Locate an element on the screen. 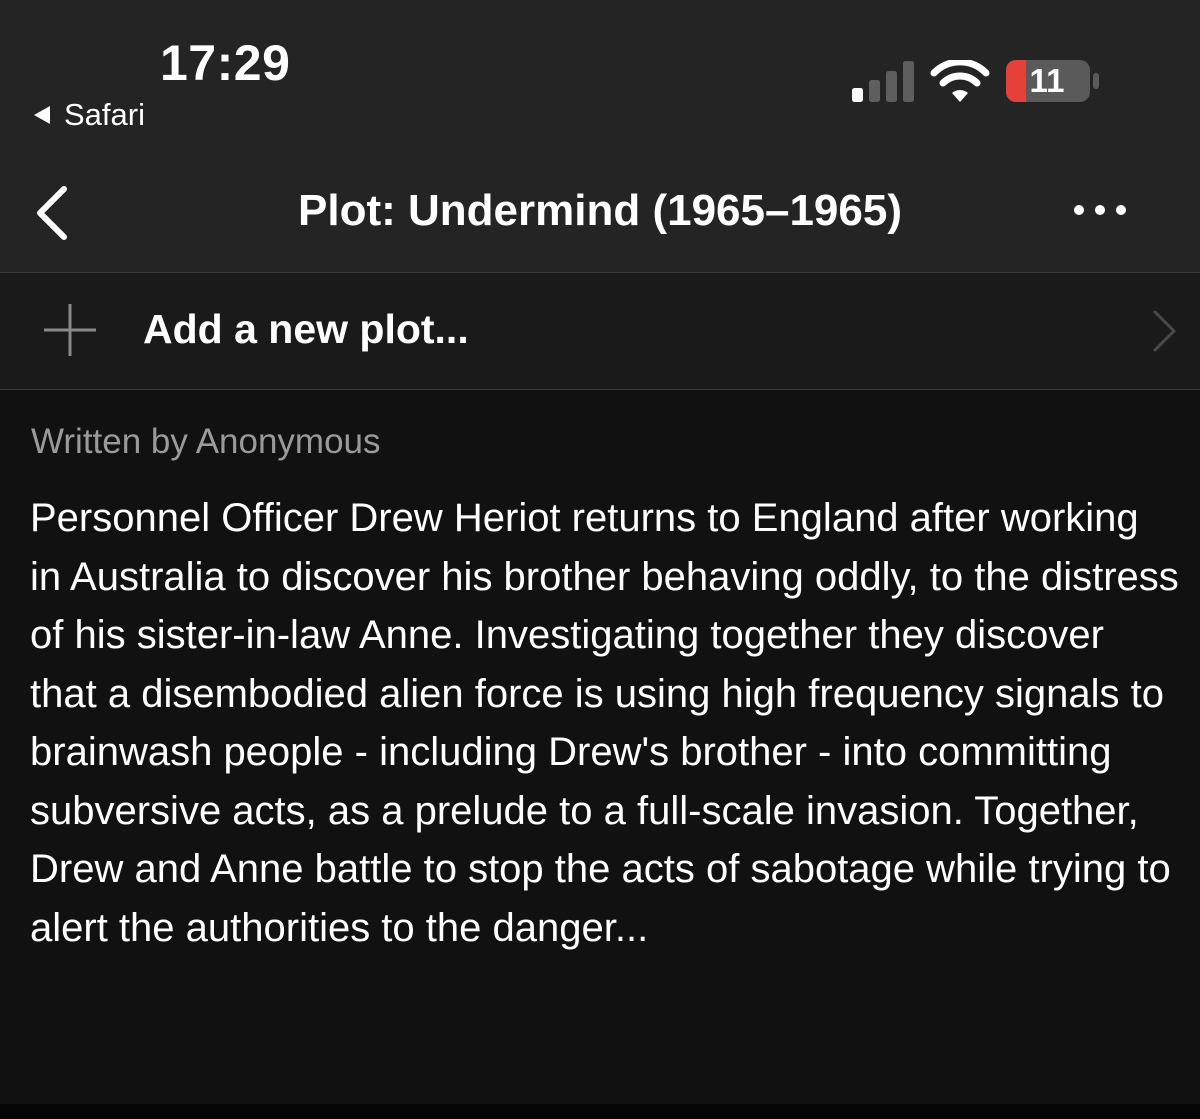  back-triangle-icon is located at coordinates (42, 115).